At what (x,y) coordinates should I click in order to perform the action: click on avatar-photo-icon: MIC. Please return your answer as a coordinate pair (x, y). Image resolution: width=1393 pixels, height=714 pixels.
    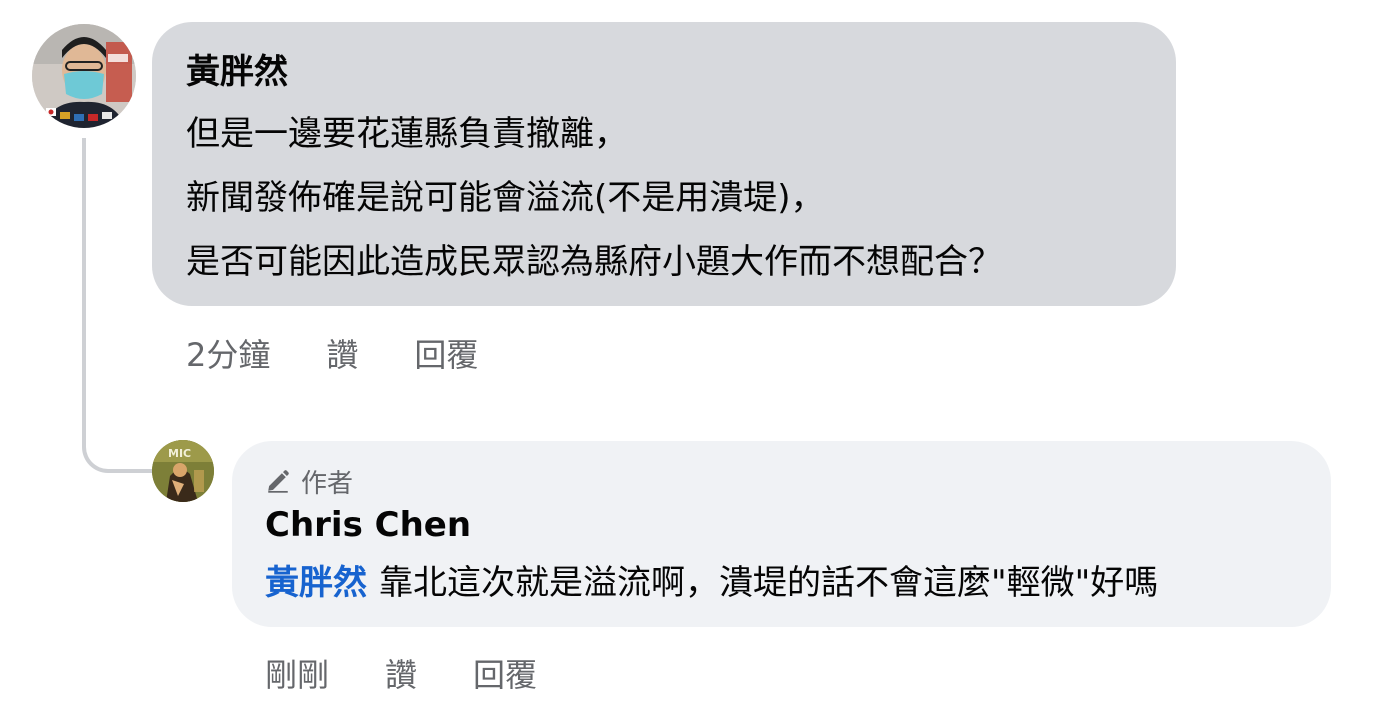
    Looking at the image, I should click on (183, 471).